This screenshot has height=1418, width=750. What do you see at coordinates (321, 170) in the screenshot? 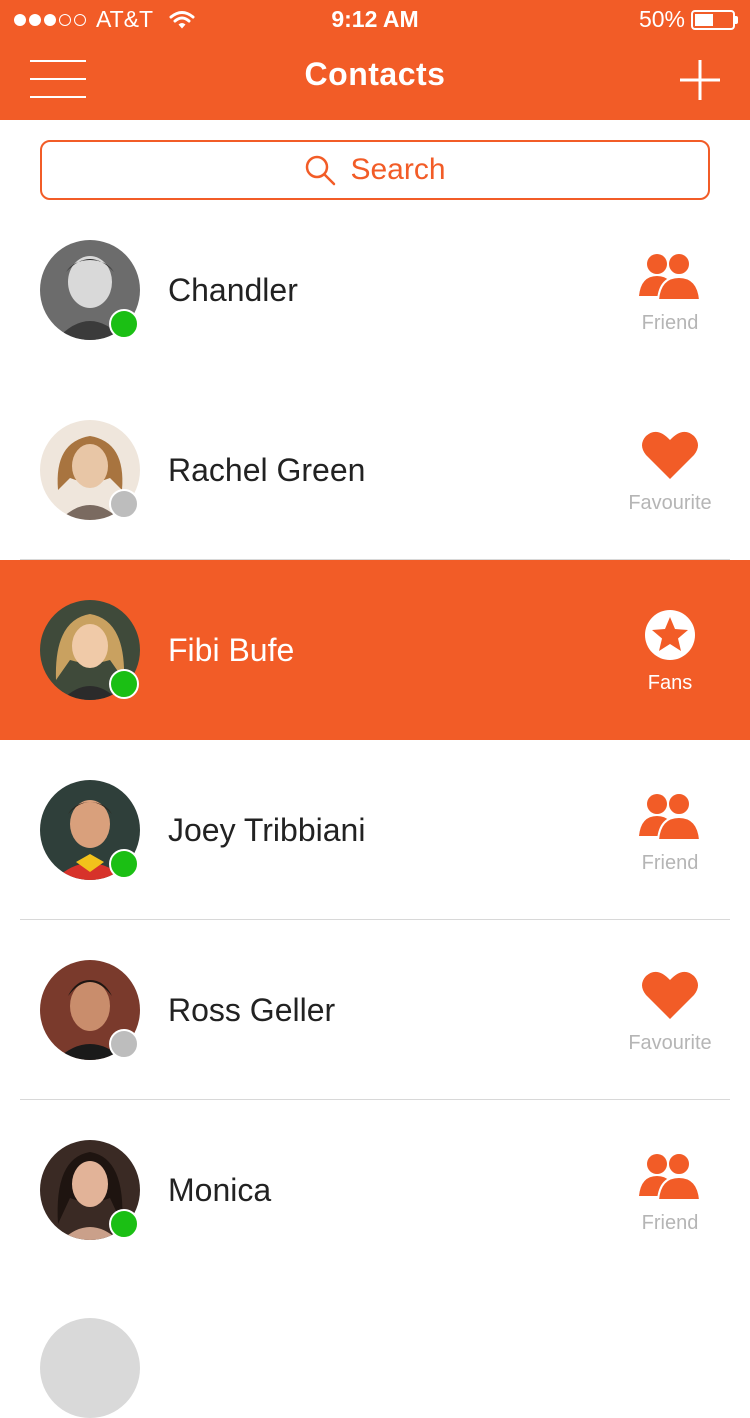
I see `search-icon` at bounding box center [321, 170].